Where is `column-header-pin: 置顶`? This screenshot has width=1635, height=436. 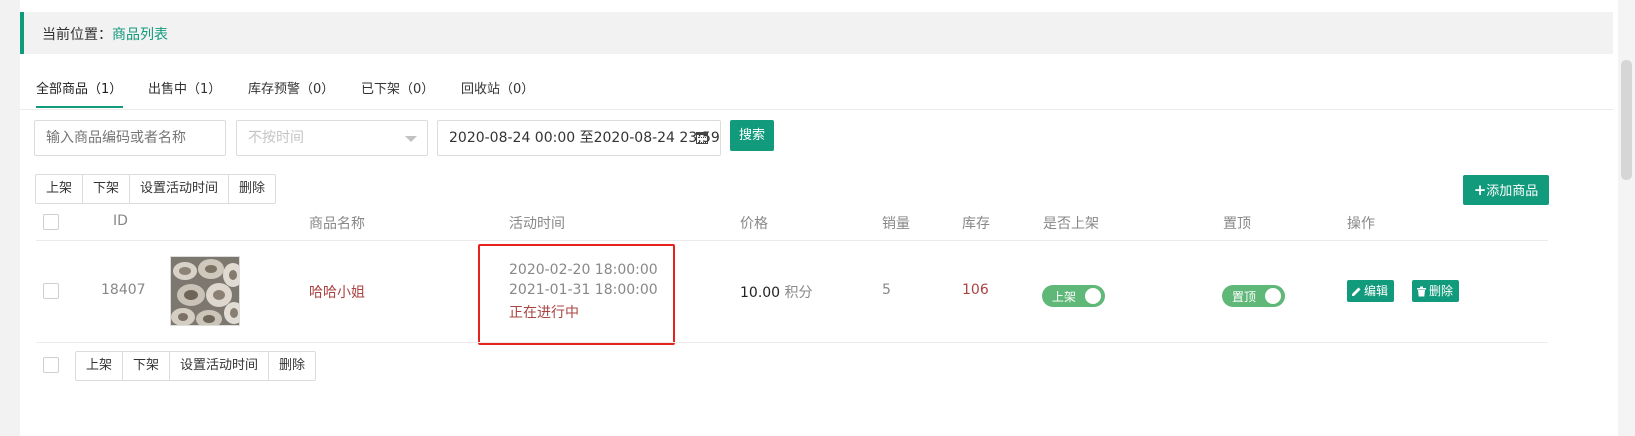
column-header-pin: 置顶 is located at coordinates (1237, 224).